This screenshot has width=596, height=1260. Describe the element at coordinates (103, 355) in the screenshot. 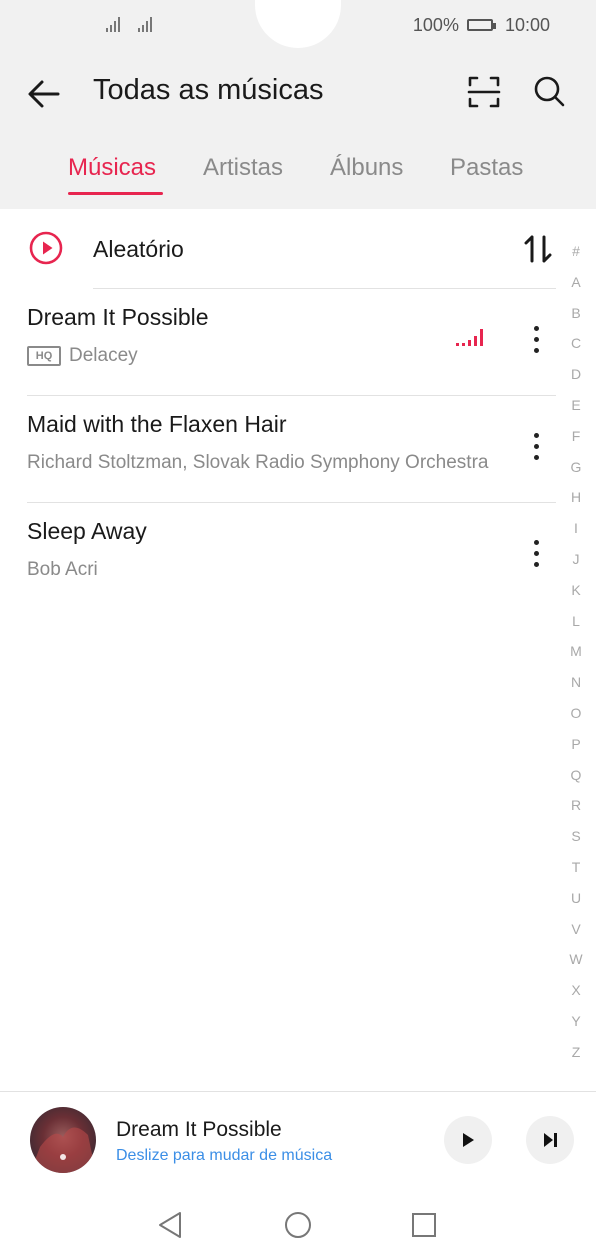

I see `song-artist: Delacey` at that location.